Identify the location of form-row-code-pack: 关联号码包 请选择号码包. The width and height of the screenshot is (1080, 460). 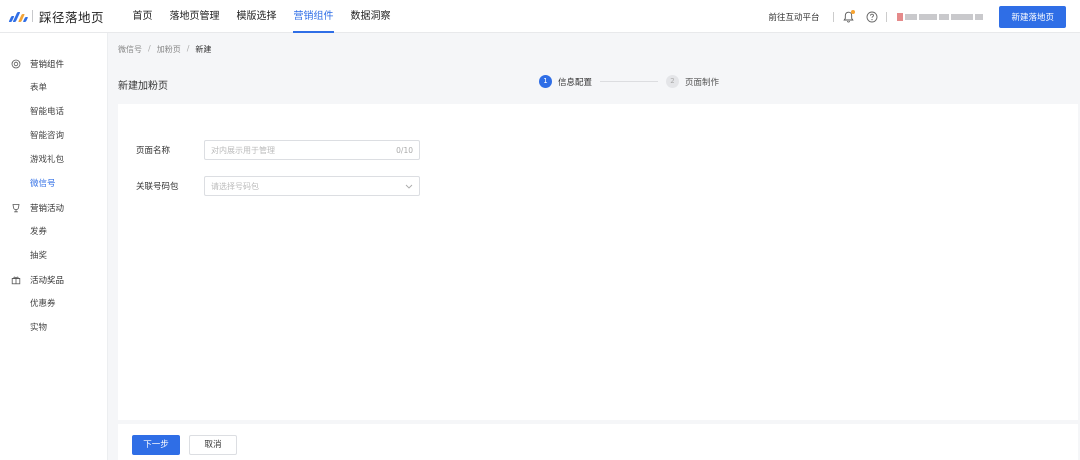
(278, 186).